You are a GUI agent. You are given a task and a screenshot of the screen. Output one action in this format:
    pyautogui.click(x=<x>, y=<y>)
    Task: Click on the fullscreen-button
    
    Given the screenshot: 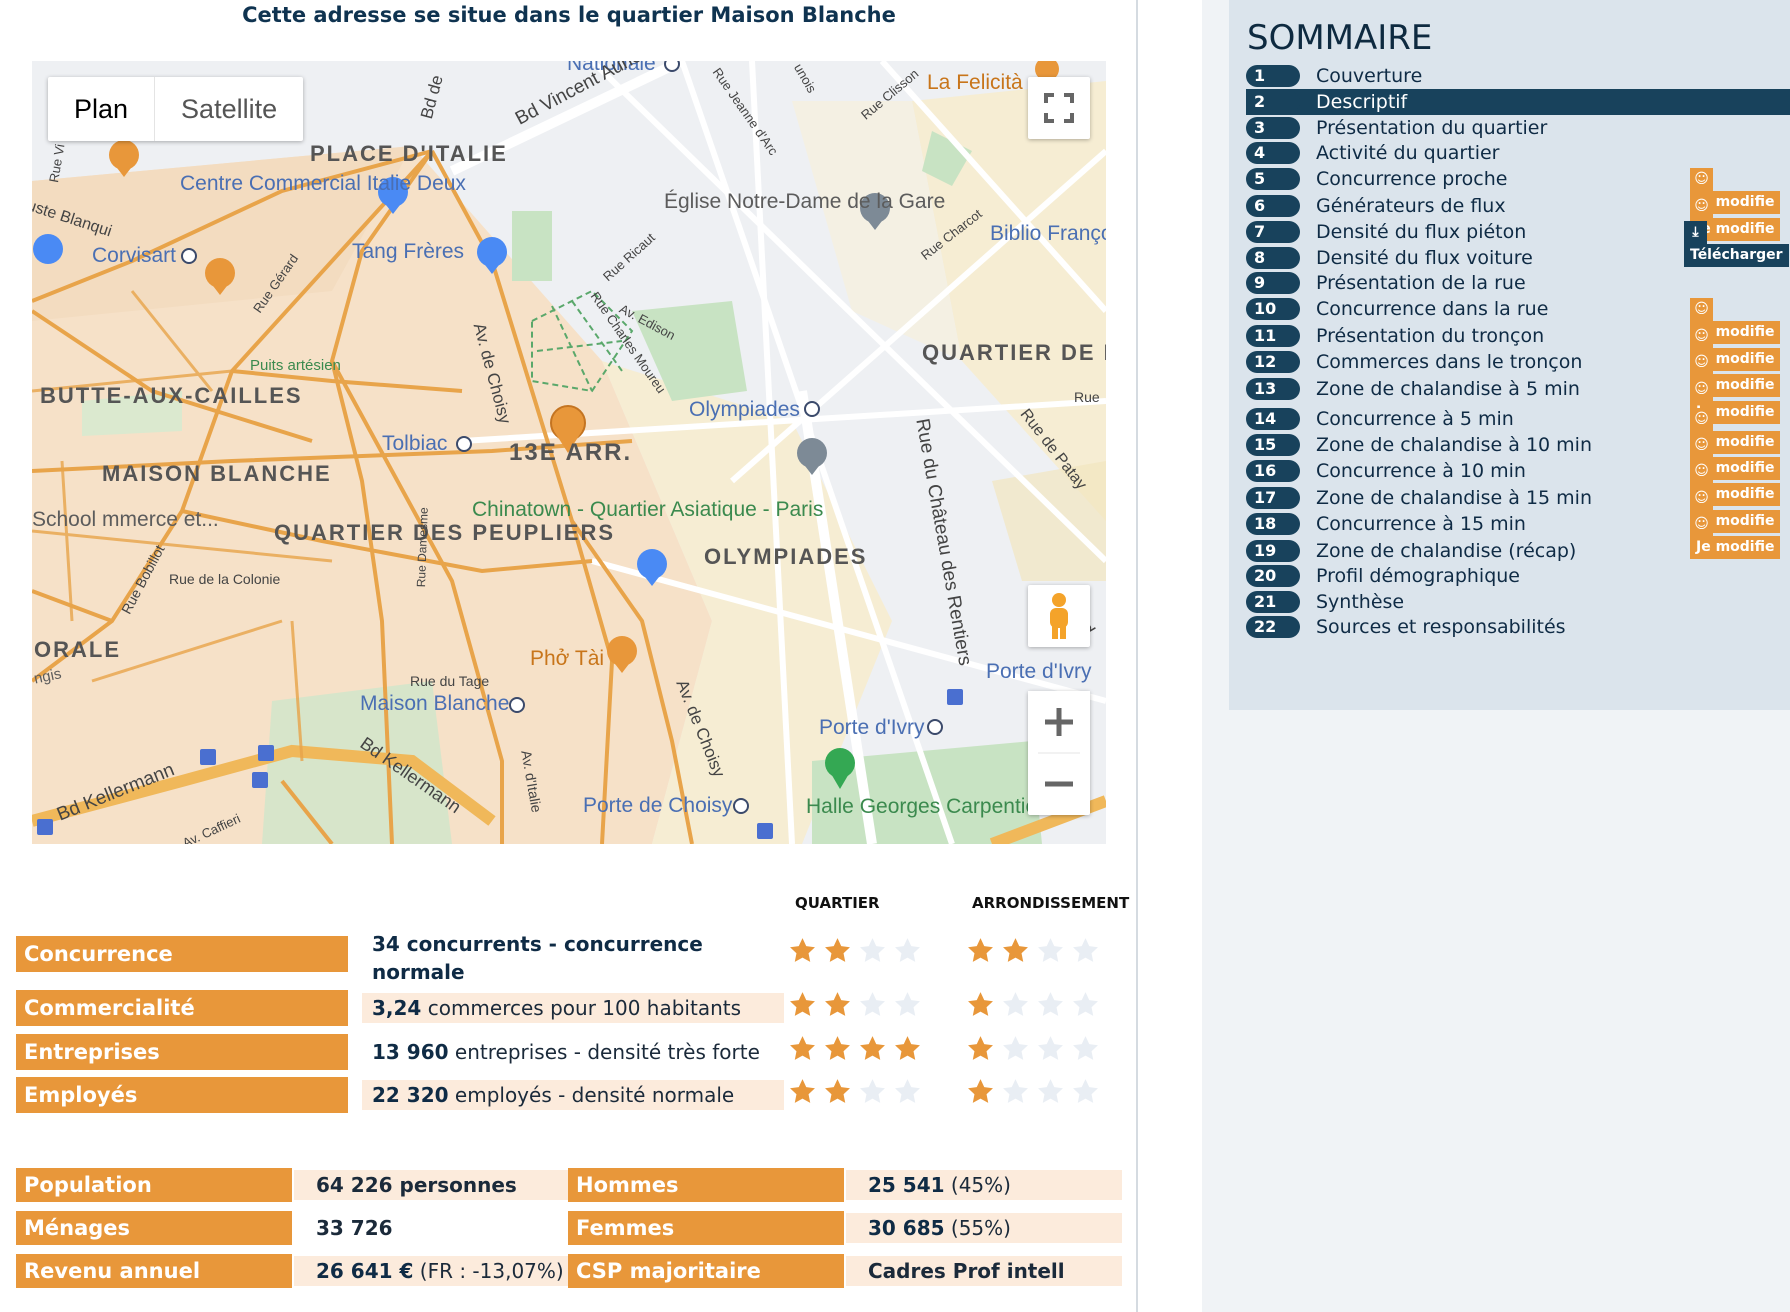 What is the action you would take?
    pyautogui.click(x=1059, y=108)
    